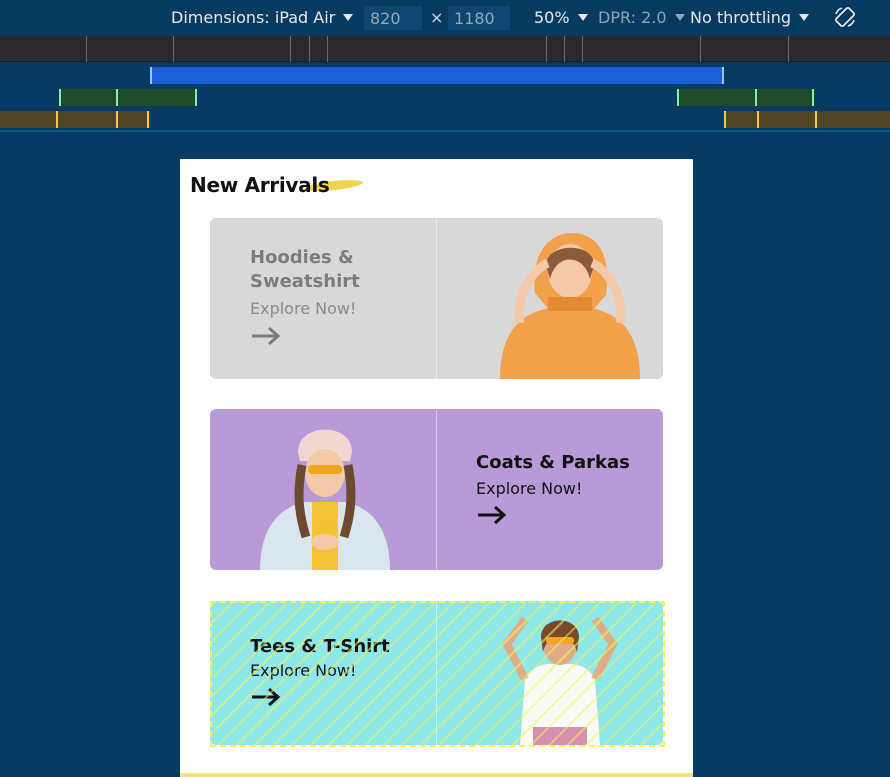 This screenshot has height=777, width=890. Describe the element at coordinates (479, 18) in the screenshot. I see `height-input` at that location.